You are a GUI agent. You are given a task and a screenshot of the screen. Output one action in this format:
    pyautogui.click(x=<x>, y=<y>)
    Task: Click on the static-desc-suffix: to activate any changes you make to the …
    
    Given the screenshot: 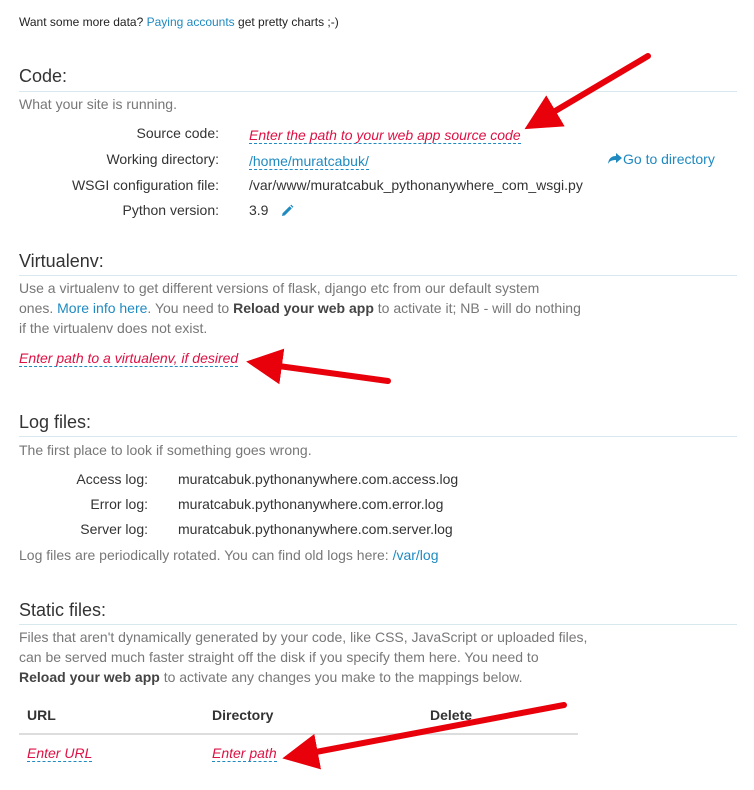 What is the action you would take?
    pyautogui.click(x=343, y=677)
    